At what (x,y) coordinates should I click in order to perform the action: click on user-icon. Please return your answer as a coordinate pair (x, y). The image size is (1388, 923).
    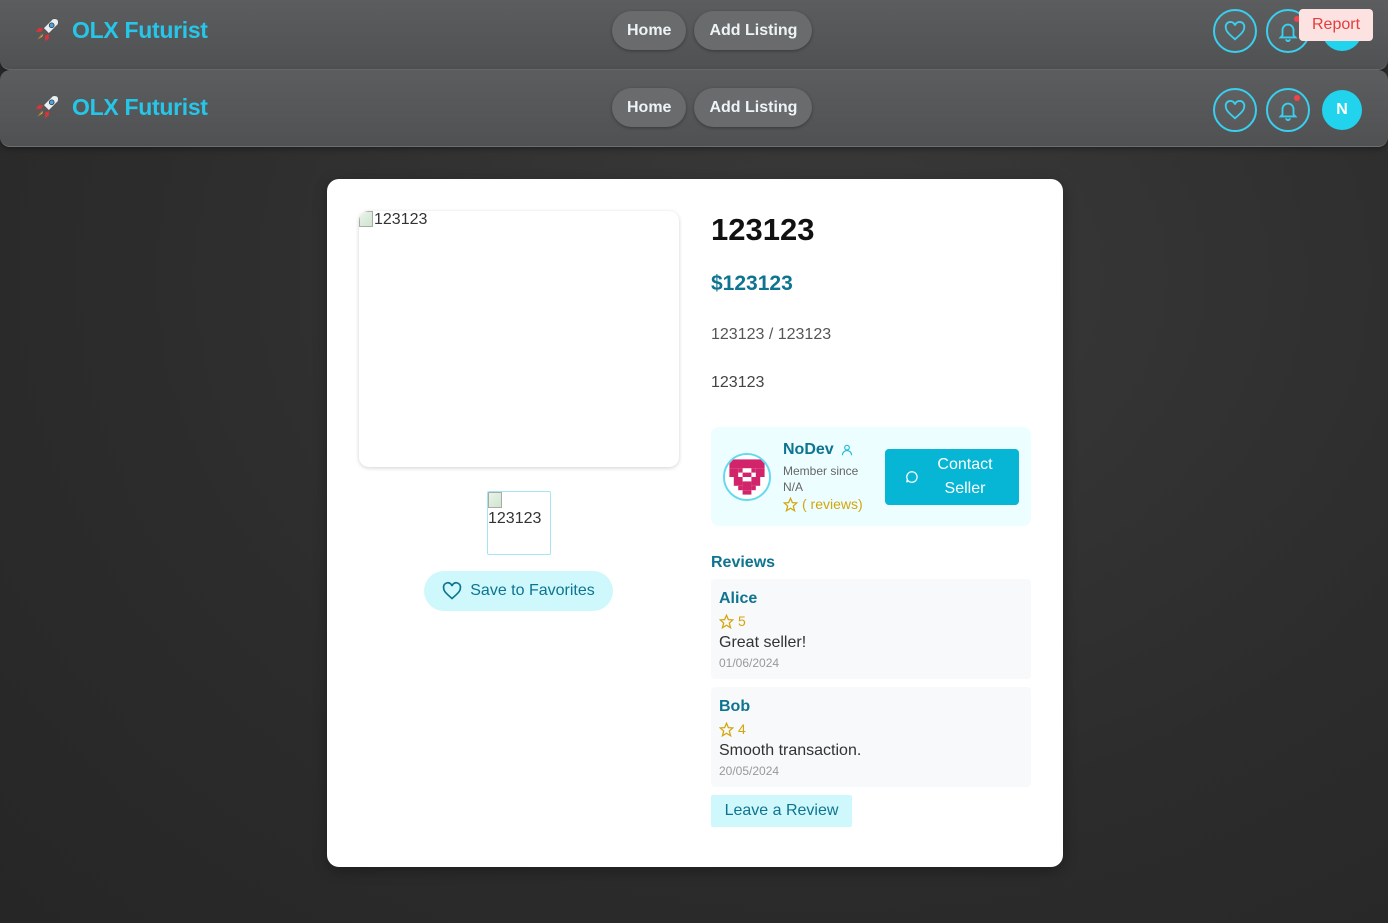
    Looking at the image, I should click on (846, 450).